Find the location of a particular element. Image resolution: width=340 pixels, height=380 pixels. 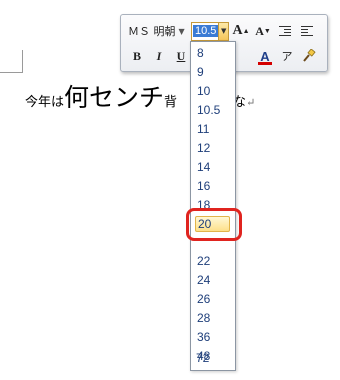

shrink-font-button: A ▼ is located at coordinates (263, 31).